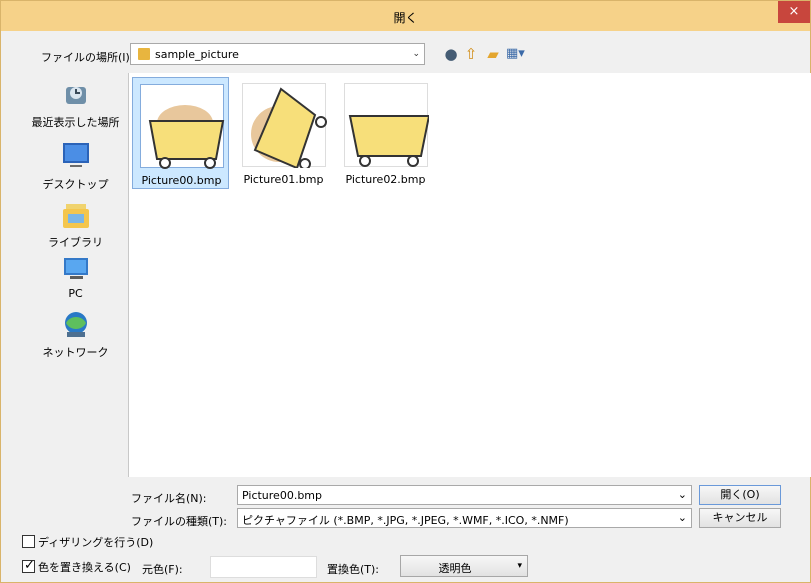 This screenshot has height=583, width=811. I want to click on dialog-title: 開く, so click(405, 18).